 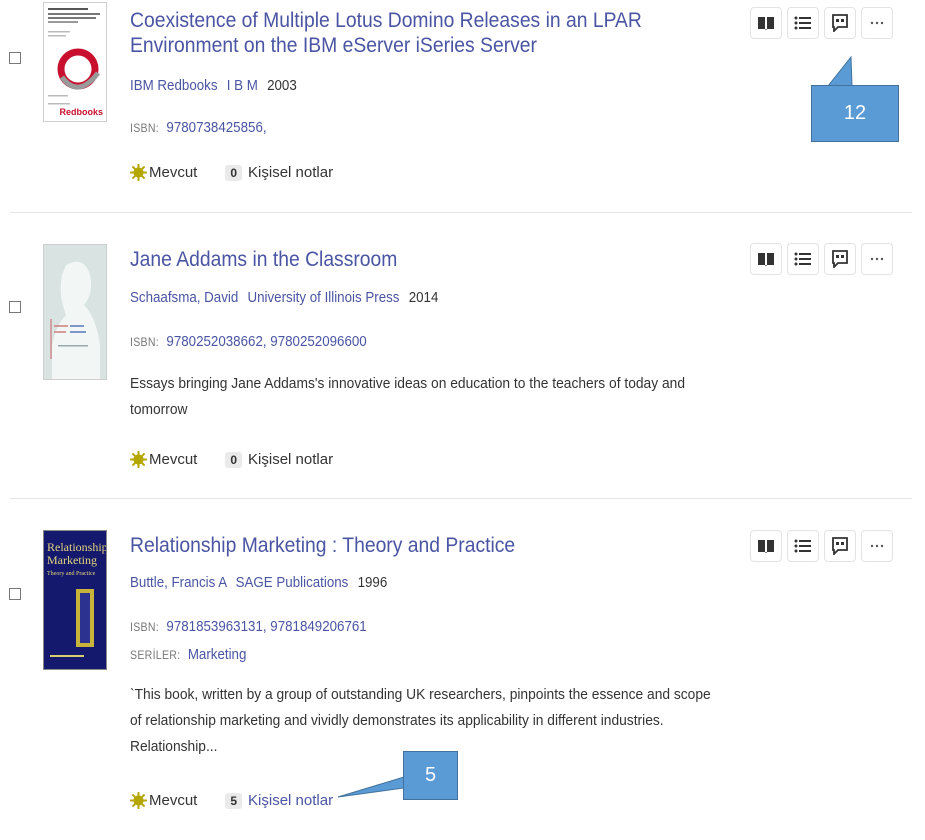 What do you see at coordinates (371, 787) in the screenshot?
I see `callout-5-pointer` at bounding box center [371, 787].